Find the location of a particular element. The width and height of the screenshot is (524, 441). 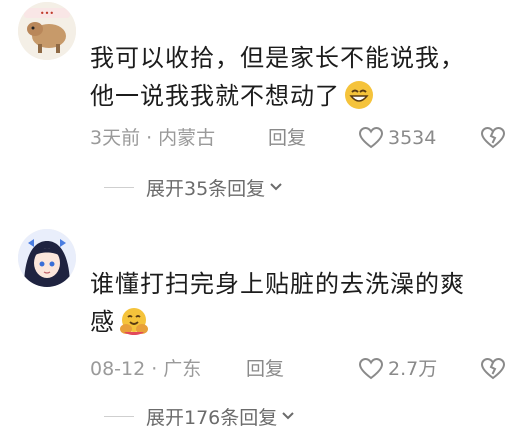

chevron-down-icon is located at coordinates (288, 416).